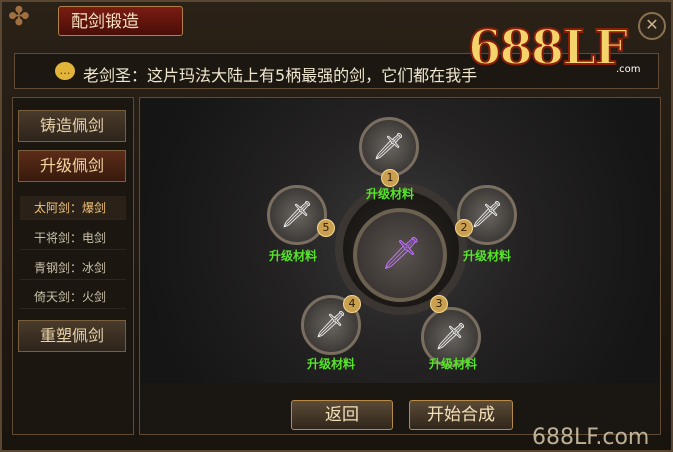 This screenshot has width=673, height=452. What do you see at coordinates (342, 415) in the screenshot?
I see `back-button: 返回` at bounding box center [342, 415].